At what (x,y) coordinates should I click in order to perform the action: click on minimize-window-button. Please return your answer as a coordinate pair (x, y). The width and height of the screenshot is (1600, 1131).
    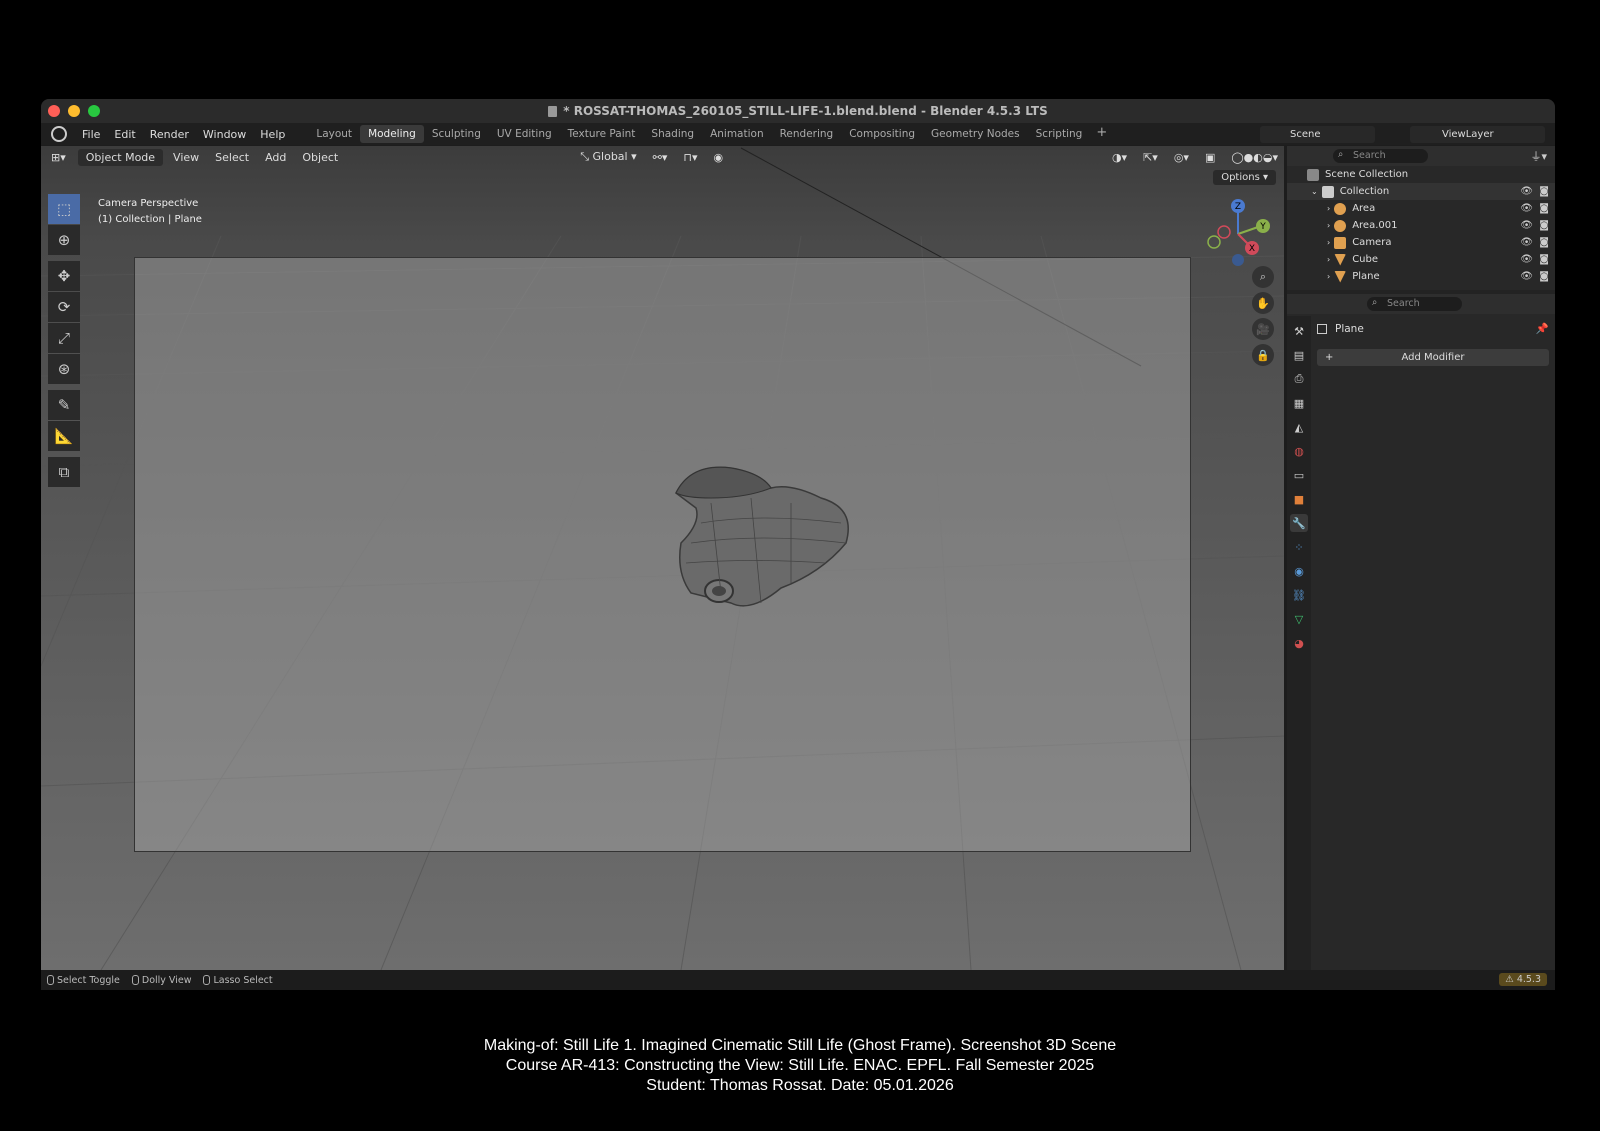
    Looking at the image, I should click on (74, 111).